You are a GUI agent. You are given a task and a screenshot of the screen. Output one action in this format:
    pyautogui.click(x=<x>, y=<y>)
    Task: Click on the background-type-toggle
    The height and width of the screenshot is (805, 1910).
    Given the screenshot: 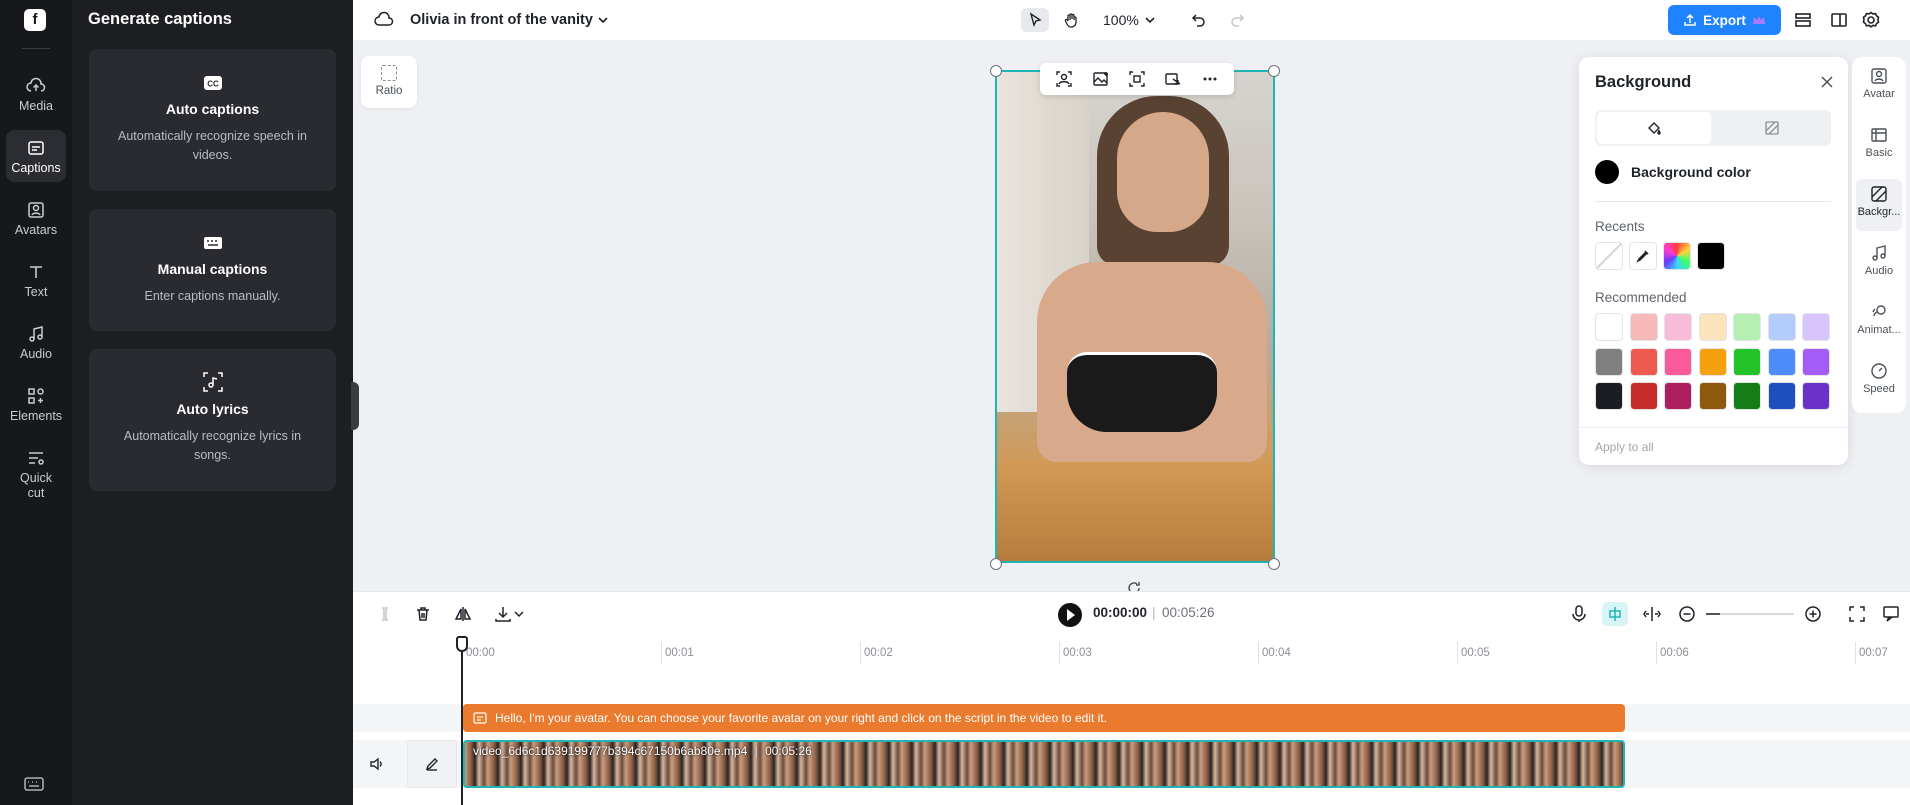 What is the action you would take?
    pyautogui.click(x=1713, y=128)
    